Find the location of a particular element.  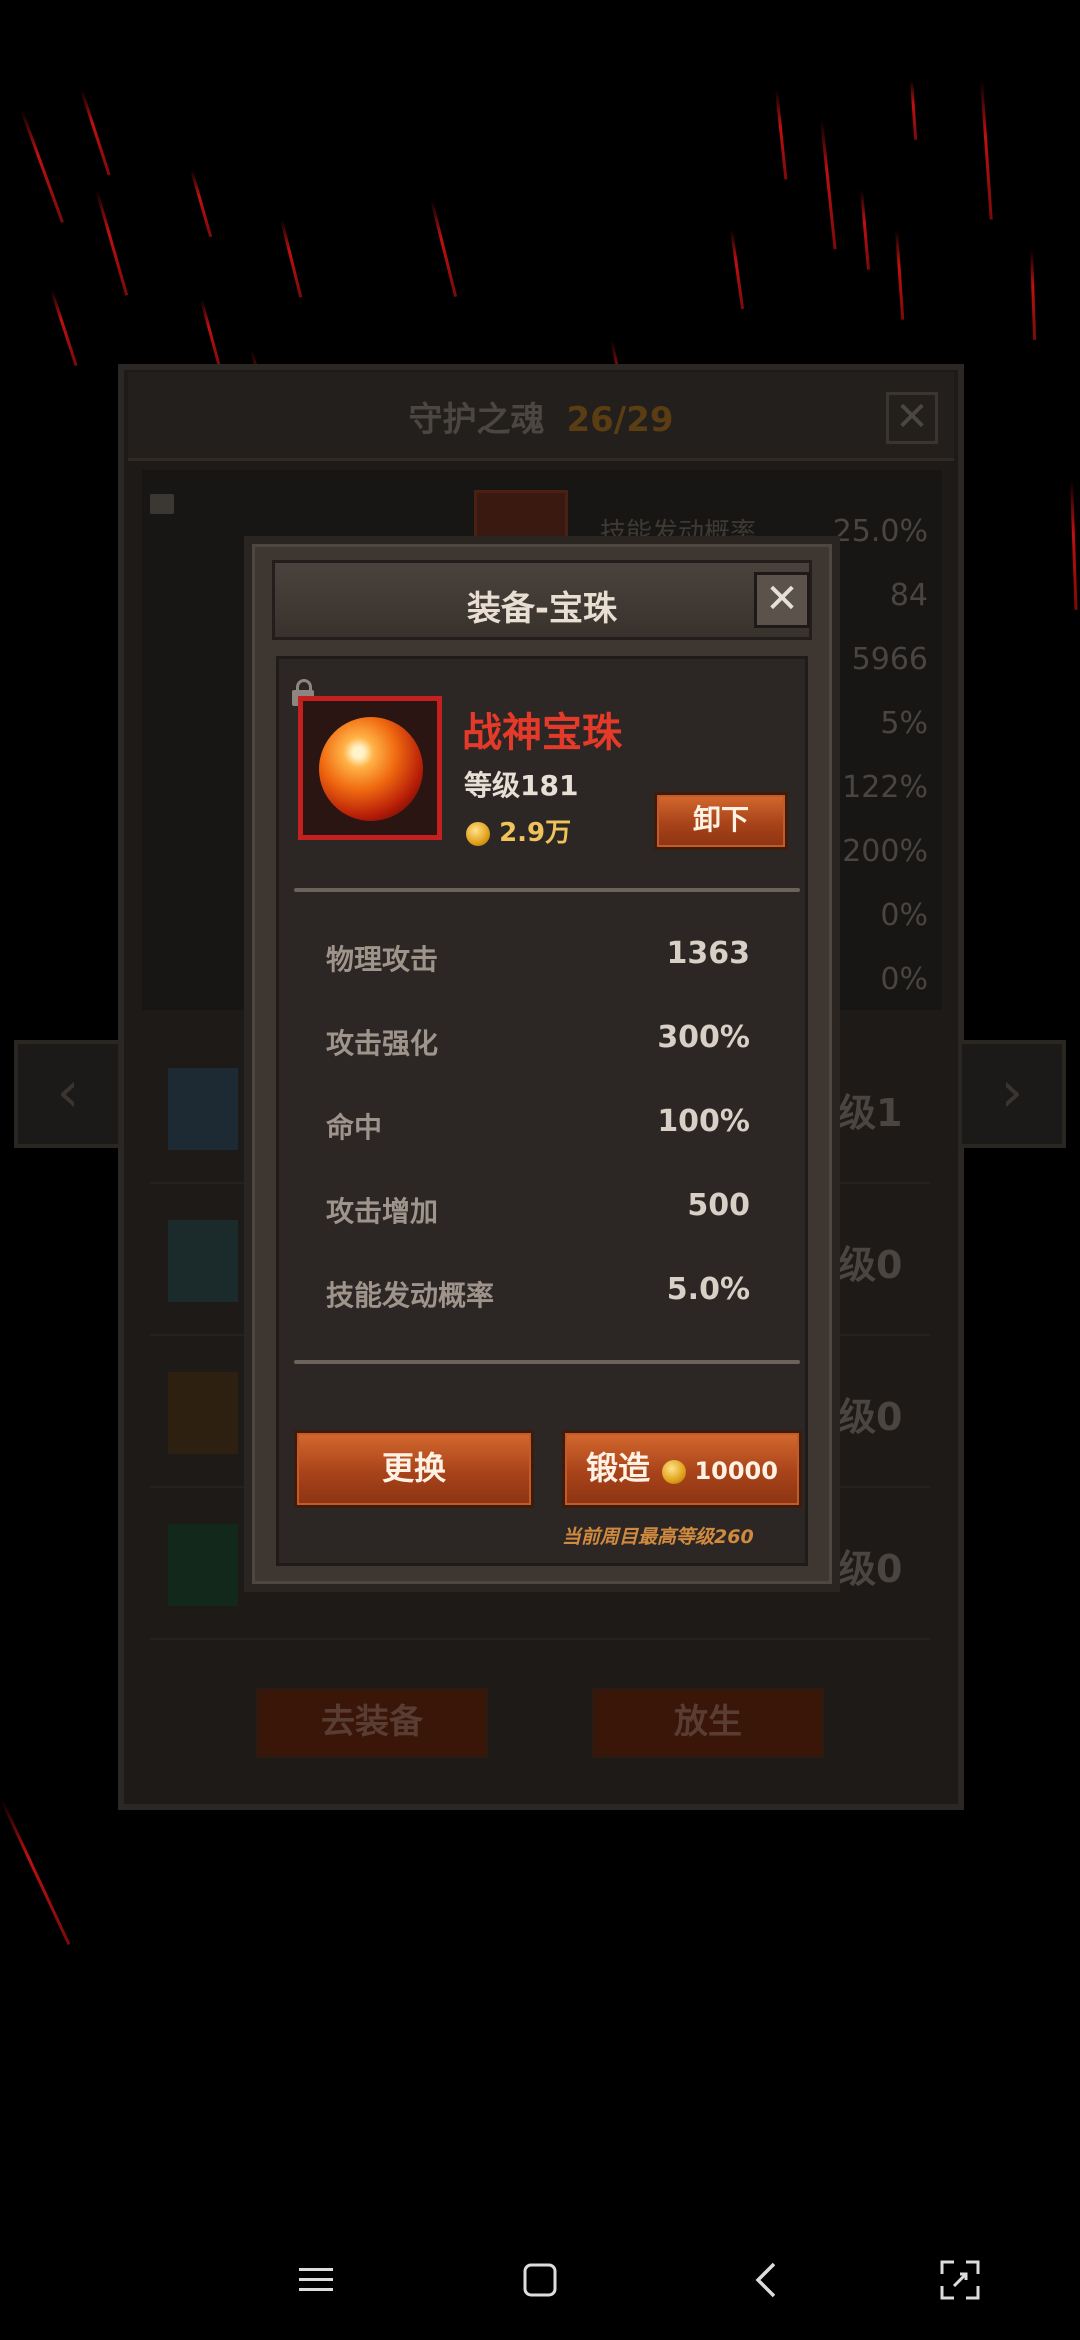

stat-label: 技能发动概率 is located at coordinates (410, 1295).